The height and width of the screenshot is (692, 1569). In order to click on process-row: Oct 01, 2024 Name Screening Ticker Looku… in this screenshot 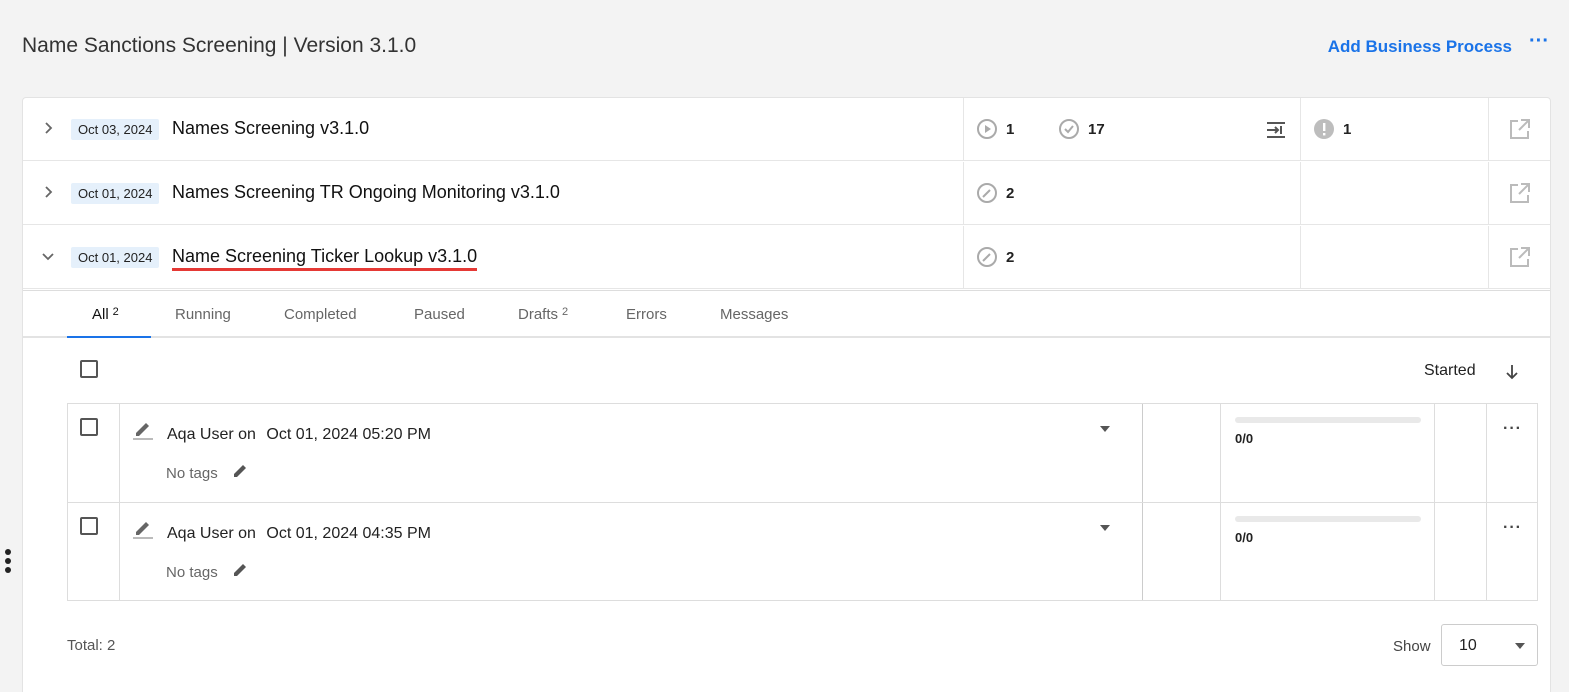, I will do `click(786, 257)`.